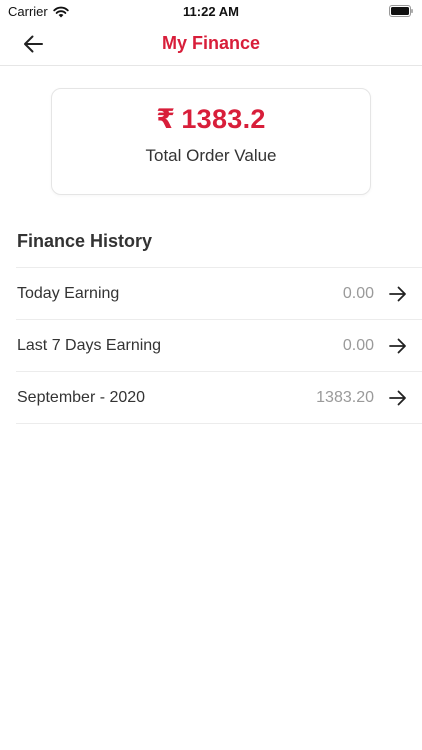 Image resolution: width=422 pixels, height=750 pixels. What do you see at coordinates (345, 397) in the screenshot?
I see `row-value: 1383.20` at bounding box center [345, 397].